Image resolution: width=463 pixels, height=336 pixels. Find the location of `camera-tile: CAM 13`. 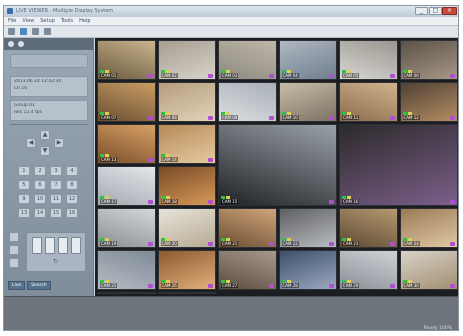

camera-tile: CAM 13 is located at coordinates (126, 144).